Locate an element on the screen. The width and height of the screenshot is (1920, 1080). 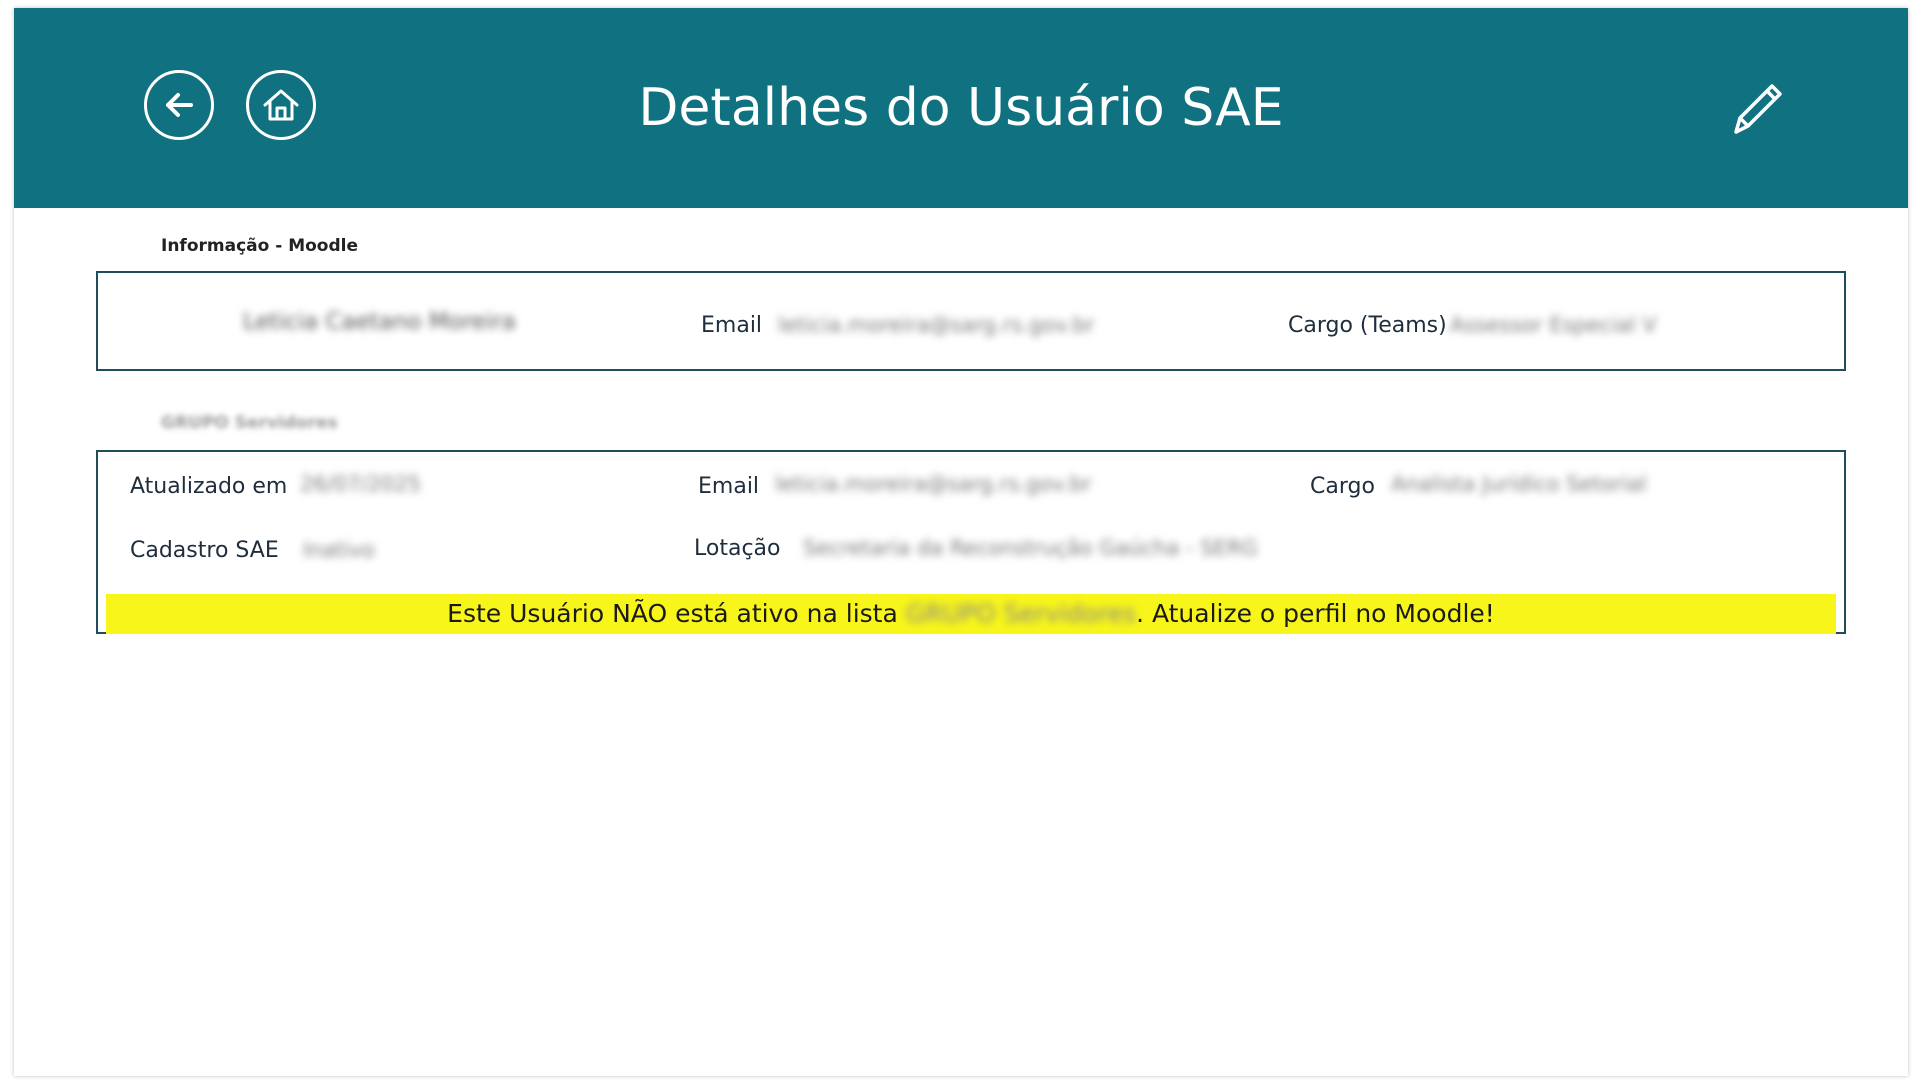
moodle-cargo-value: Assessor Especial V is located at coordinates (1553, 325).